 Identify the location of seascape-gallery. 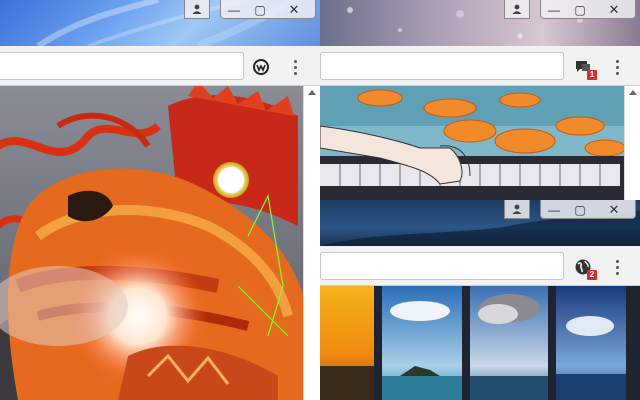
(473, 343).